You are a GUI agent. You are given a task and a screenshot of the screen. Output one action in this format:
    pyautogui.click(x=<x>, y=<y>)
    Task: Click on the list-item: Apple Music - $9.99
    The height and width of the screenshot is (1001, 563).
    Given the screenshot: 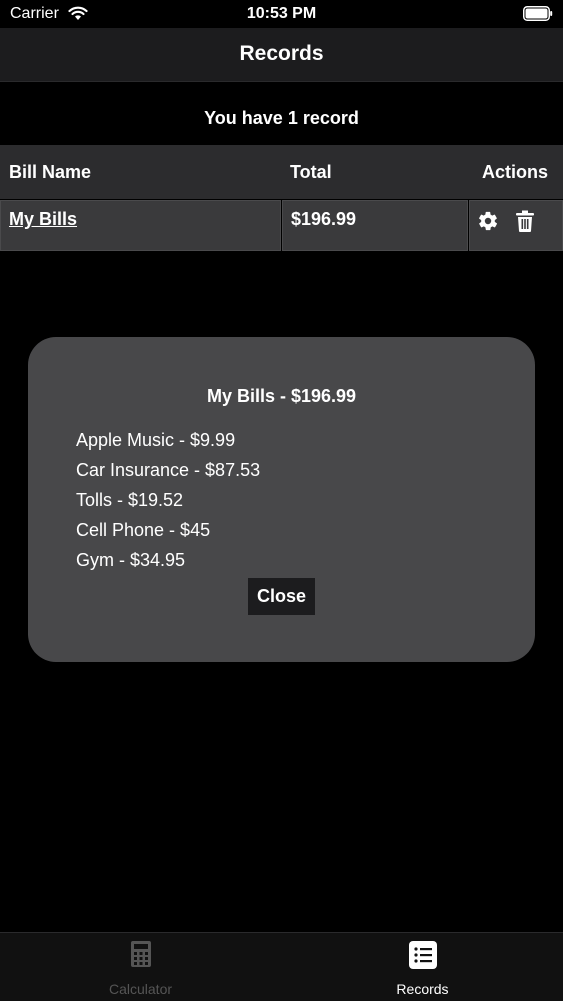 What is the action you would take?
    pyautogui.click(x=156, y=440)
    